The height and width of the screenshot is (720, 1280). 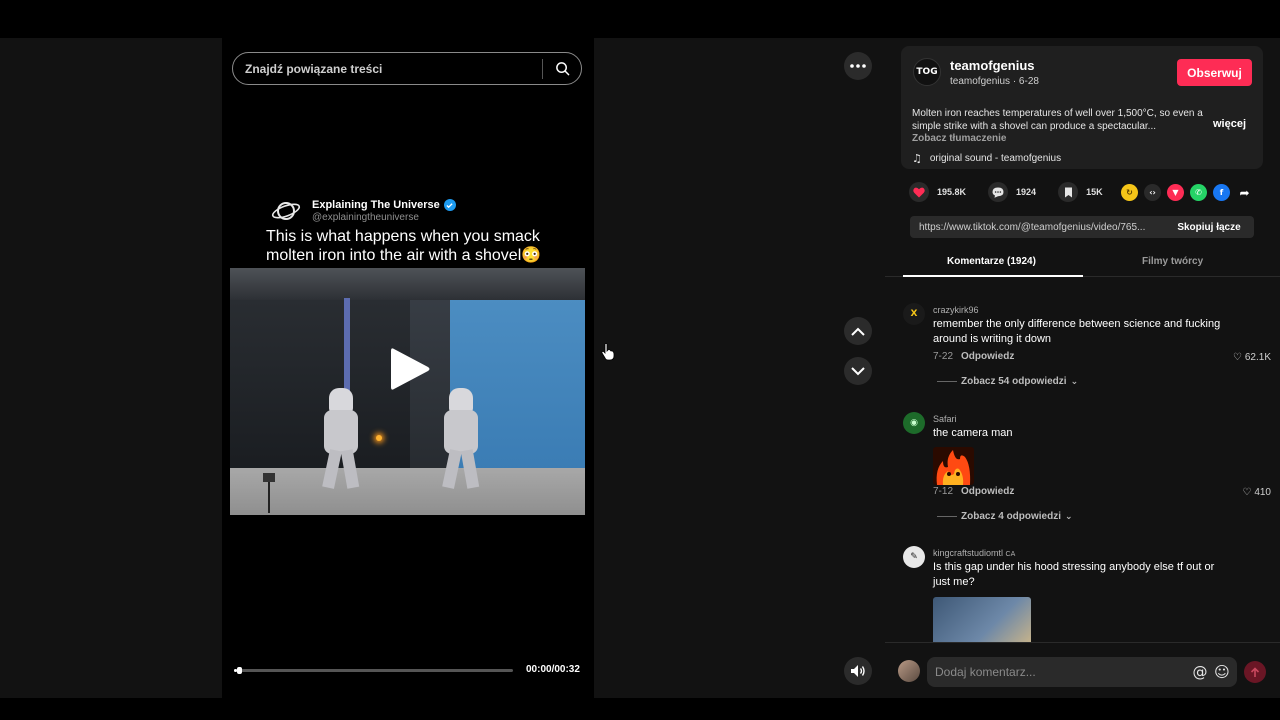 What do you see at coordinates (1152, 192) in the screenshot?
I see `embed-code-icon: ‹›` at bounding box center [1152, 192].